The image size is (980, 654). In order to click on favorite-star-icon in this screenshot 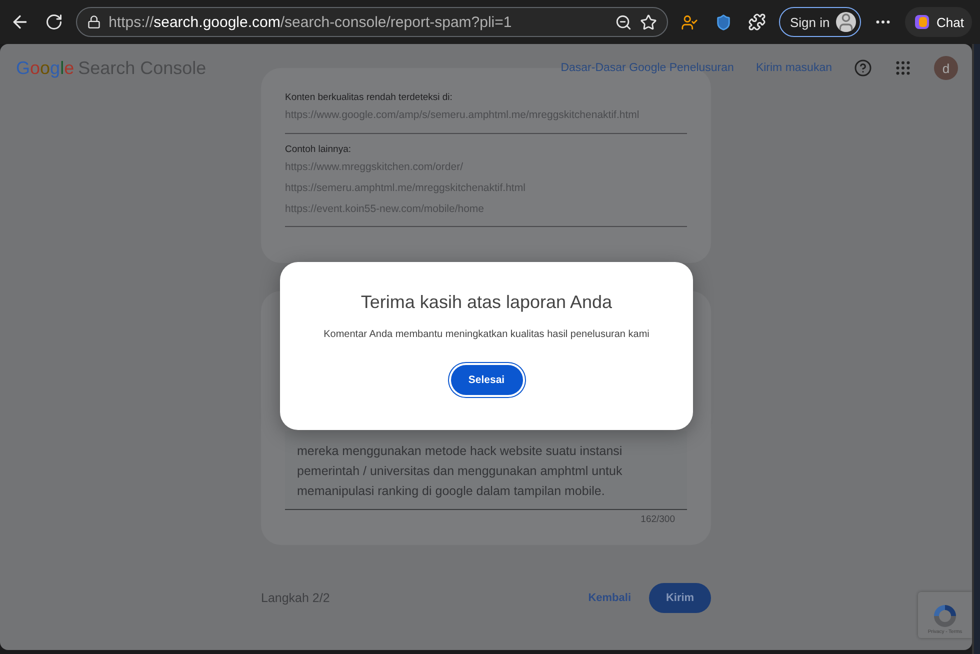, I will do `click(648, 22)`.